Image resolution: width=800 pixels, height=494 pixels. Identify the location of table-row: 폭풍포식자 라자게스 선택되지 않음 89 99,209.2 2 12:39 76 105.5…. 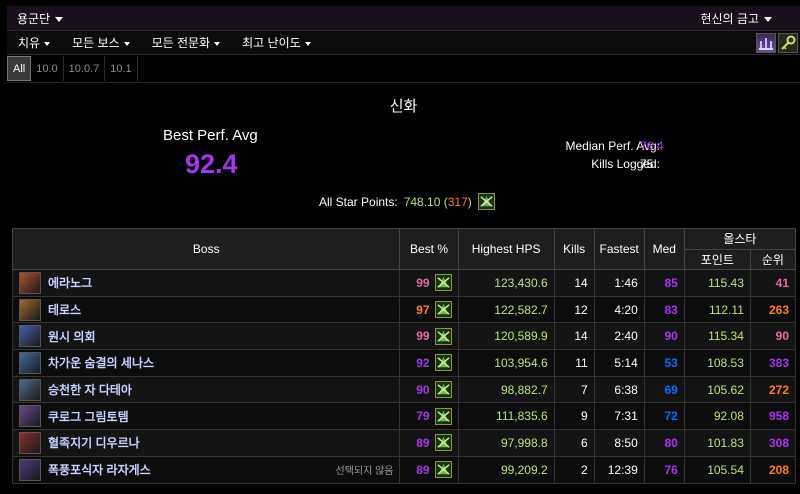
(404, 469).